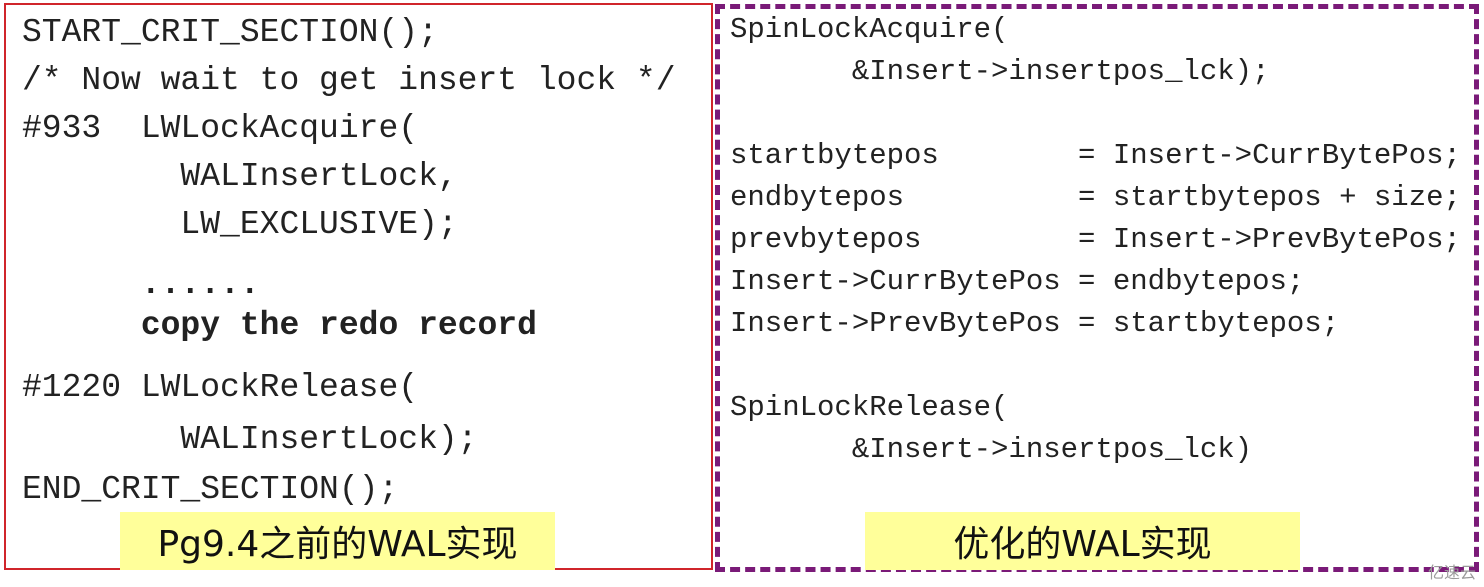  I want to click on code-line: &Insert->insertpos_lck);, so click(1000, 71).